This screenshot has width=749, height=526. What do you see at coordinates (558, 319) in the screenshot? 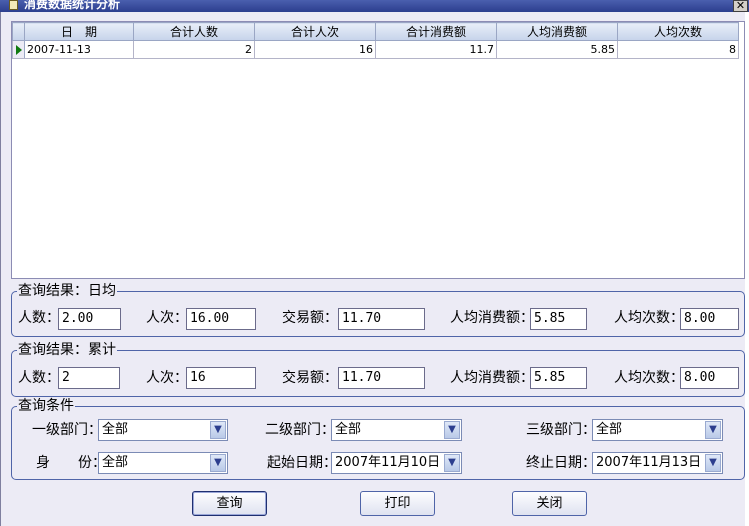
I see `daily-avg-amount-field: 5.85` at bounding box center [558, 319].